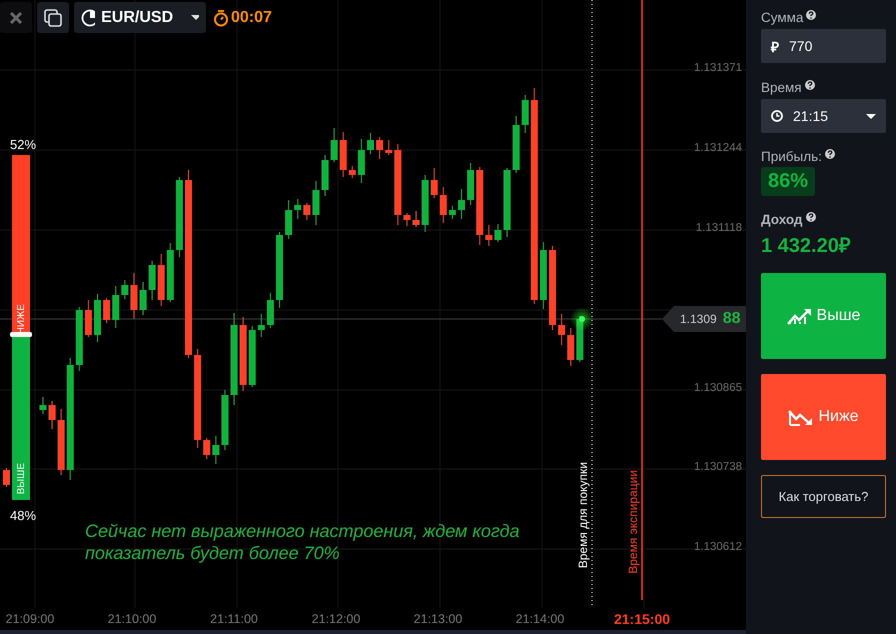 This screenshot has width=896, height=634. What do you see at coordinates (21, 335) in the screenshot?
I see `sentiment-handle` at bounding box center [21, 335].